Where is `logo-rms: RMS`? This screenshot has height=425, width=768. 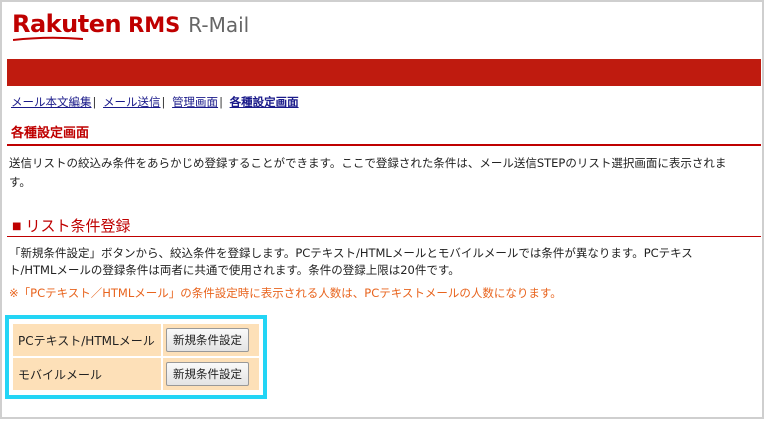
logo-rms: RMS is located at coordinates (154, 25).